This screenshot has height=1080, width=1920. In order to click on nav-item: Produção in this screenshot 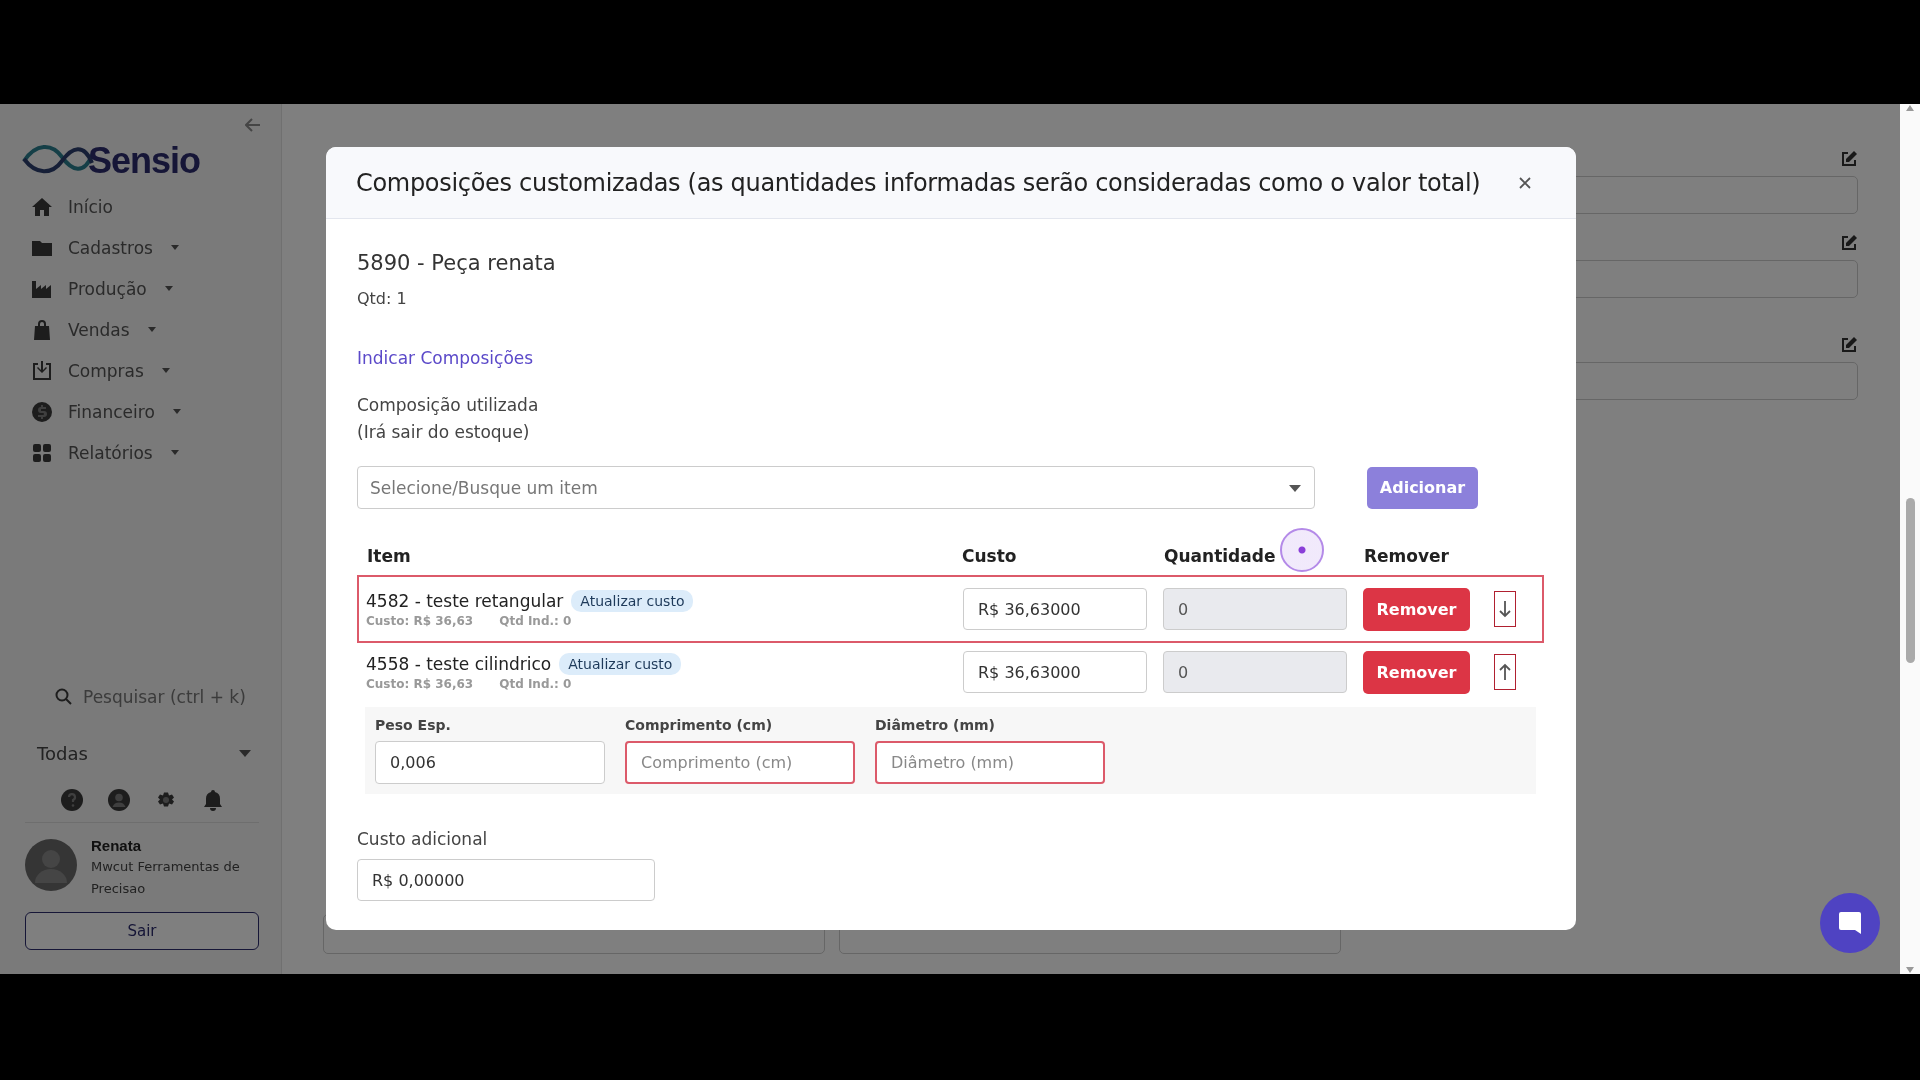, I will do `click(101, 288)`.